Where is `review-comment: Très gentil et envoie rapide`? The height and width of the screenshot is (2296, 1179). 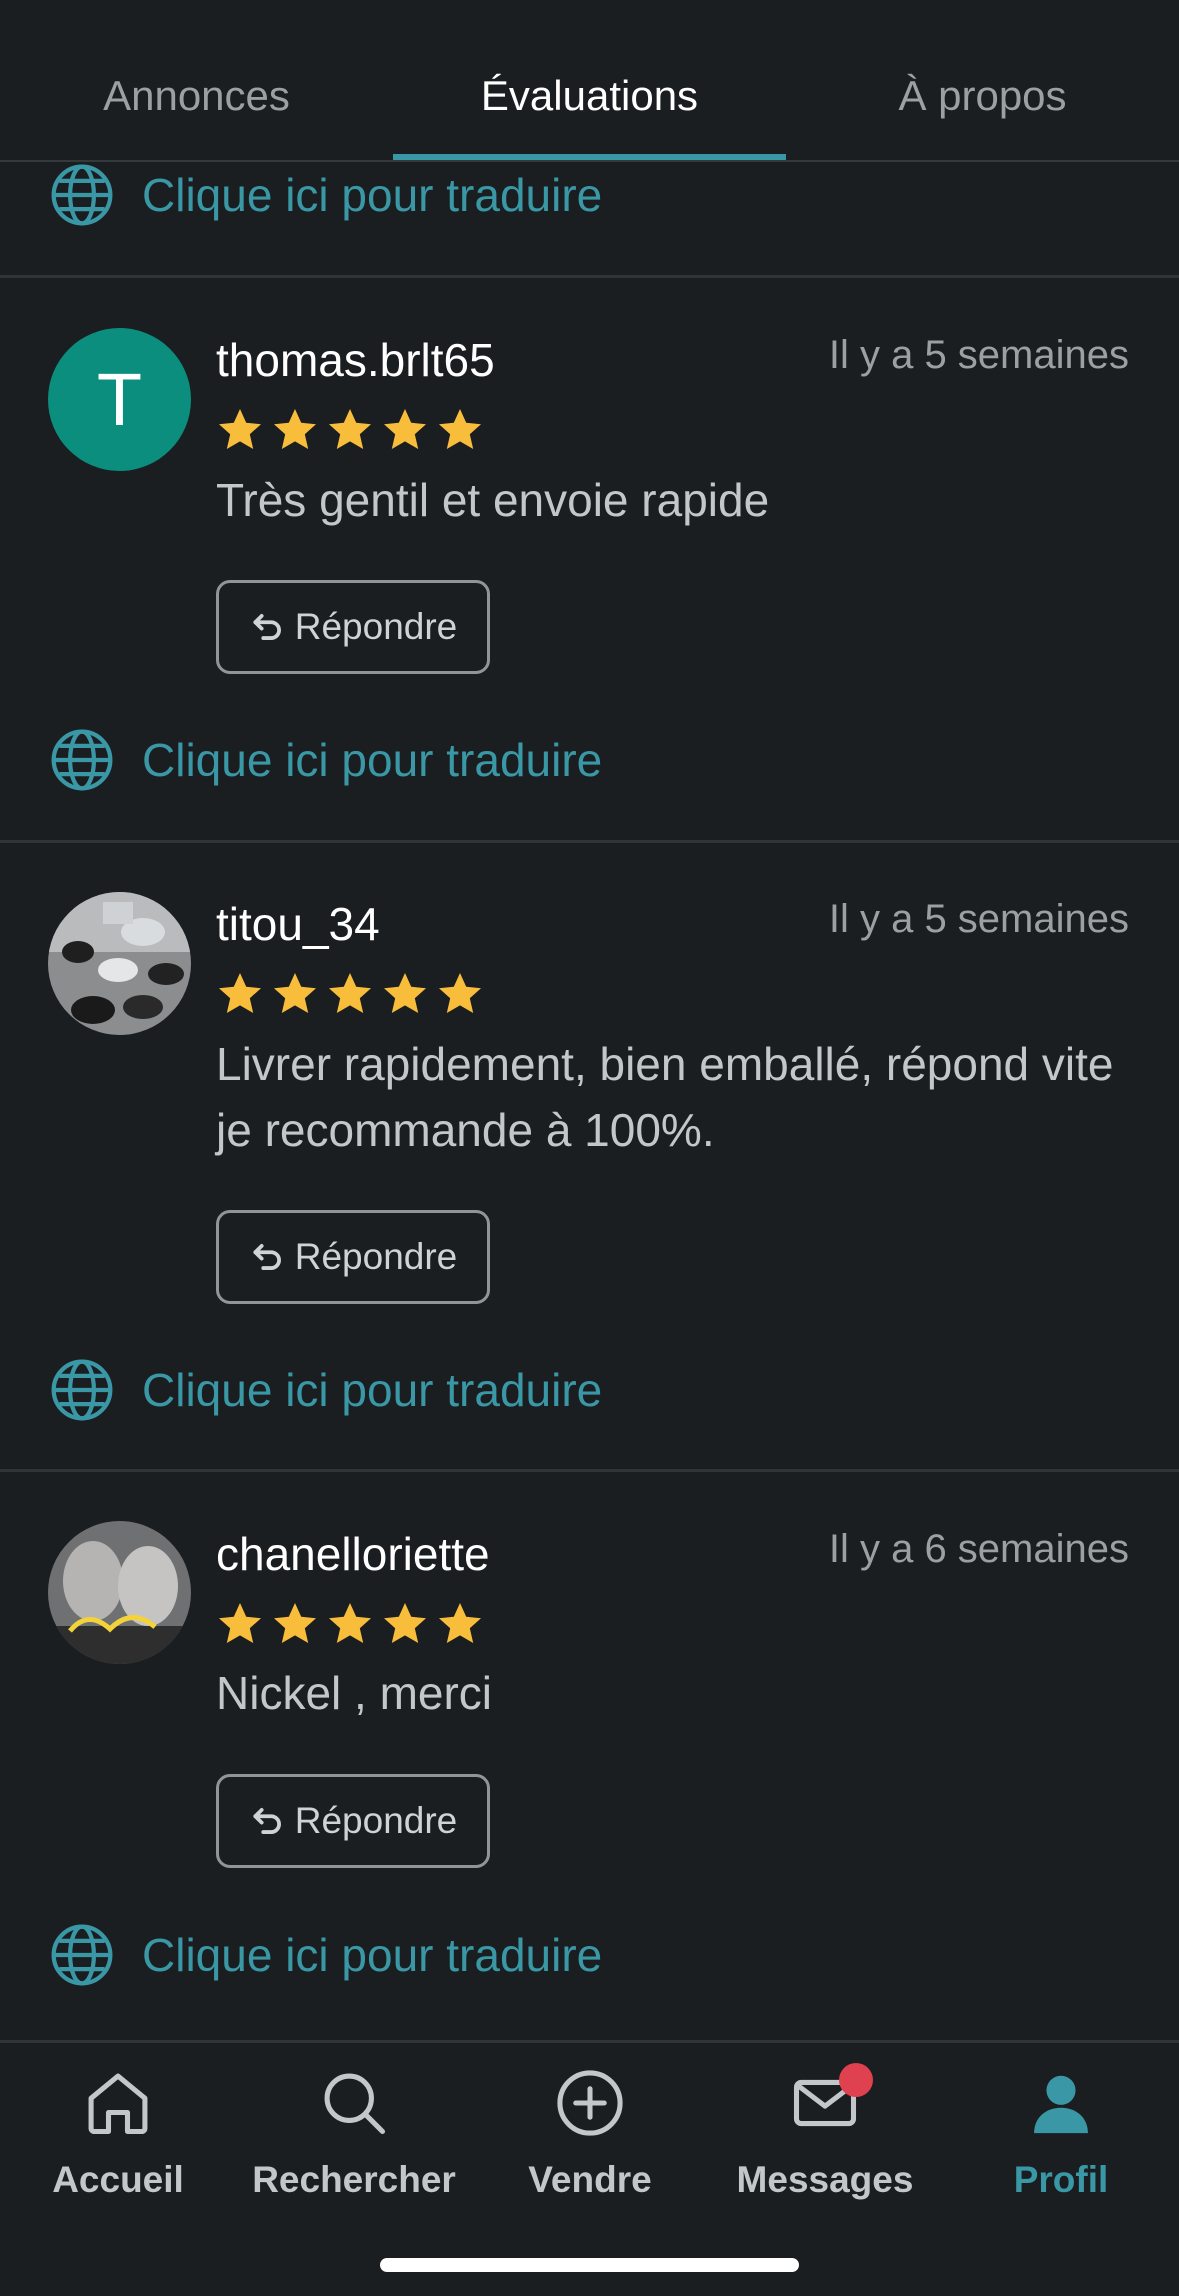 review-comment: Très gentil et envoie rapide is located at coordinates (493, 500).